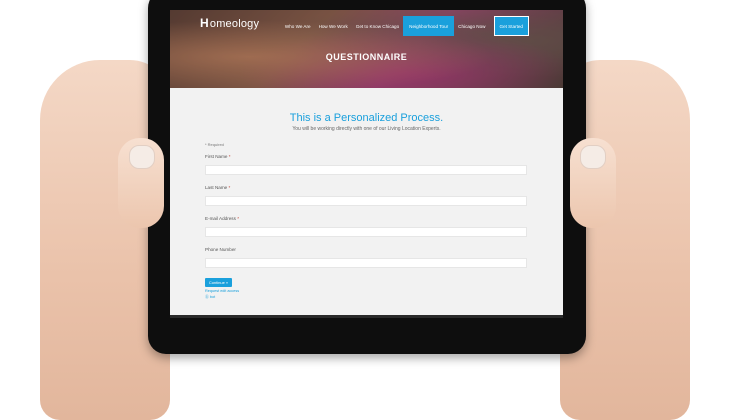 This screenshot has width=730, height=420. What do you see at coordinates (366, 118) in the screenshot?
I see `form-headline: This is a Personalized Process.` at bounding box center [366, 118].